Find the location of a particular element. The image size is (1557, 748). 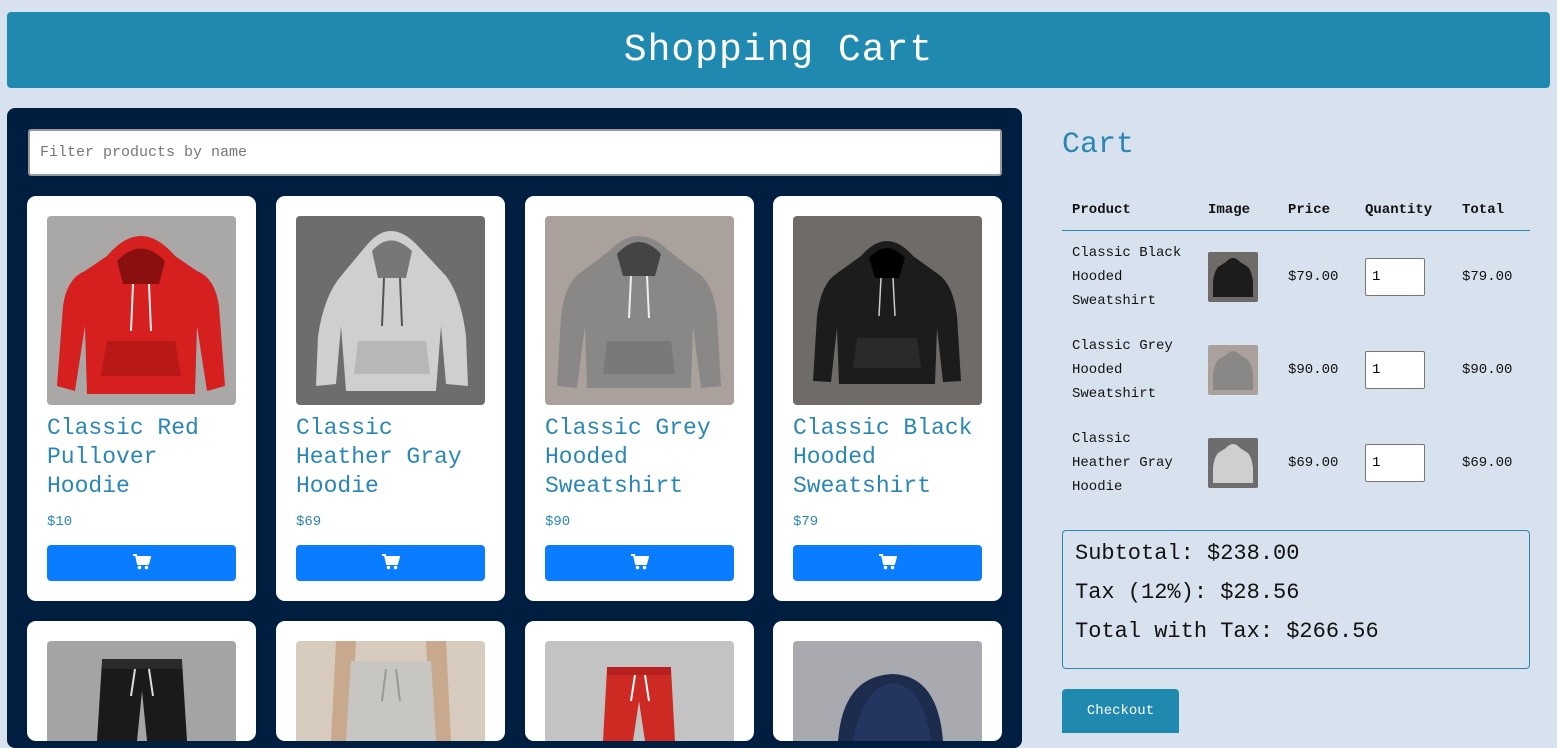

product-name: Classic Heather Gray Hoodie is located at coordinates (379, 457).